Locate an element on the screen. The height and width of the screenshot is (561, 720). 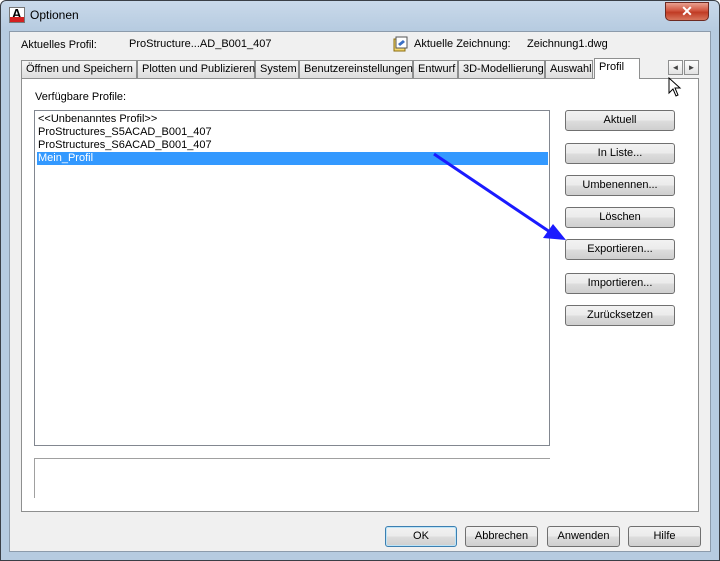
close-button: ✕ is located at coordinates (687, 11).